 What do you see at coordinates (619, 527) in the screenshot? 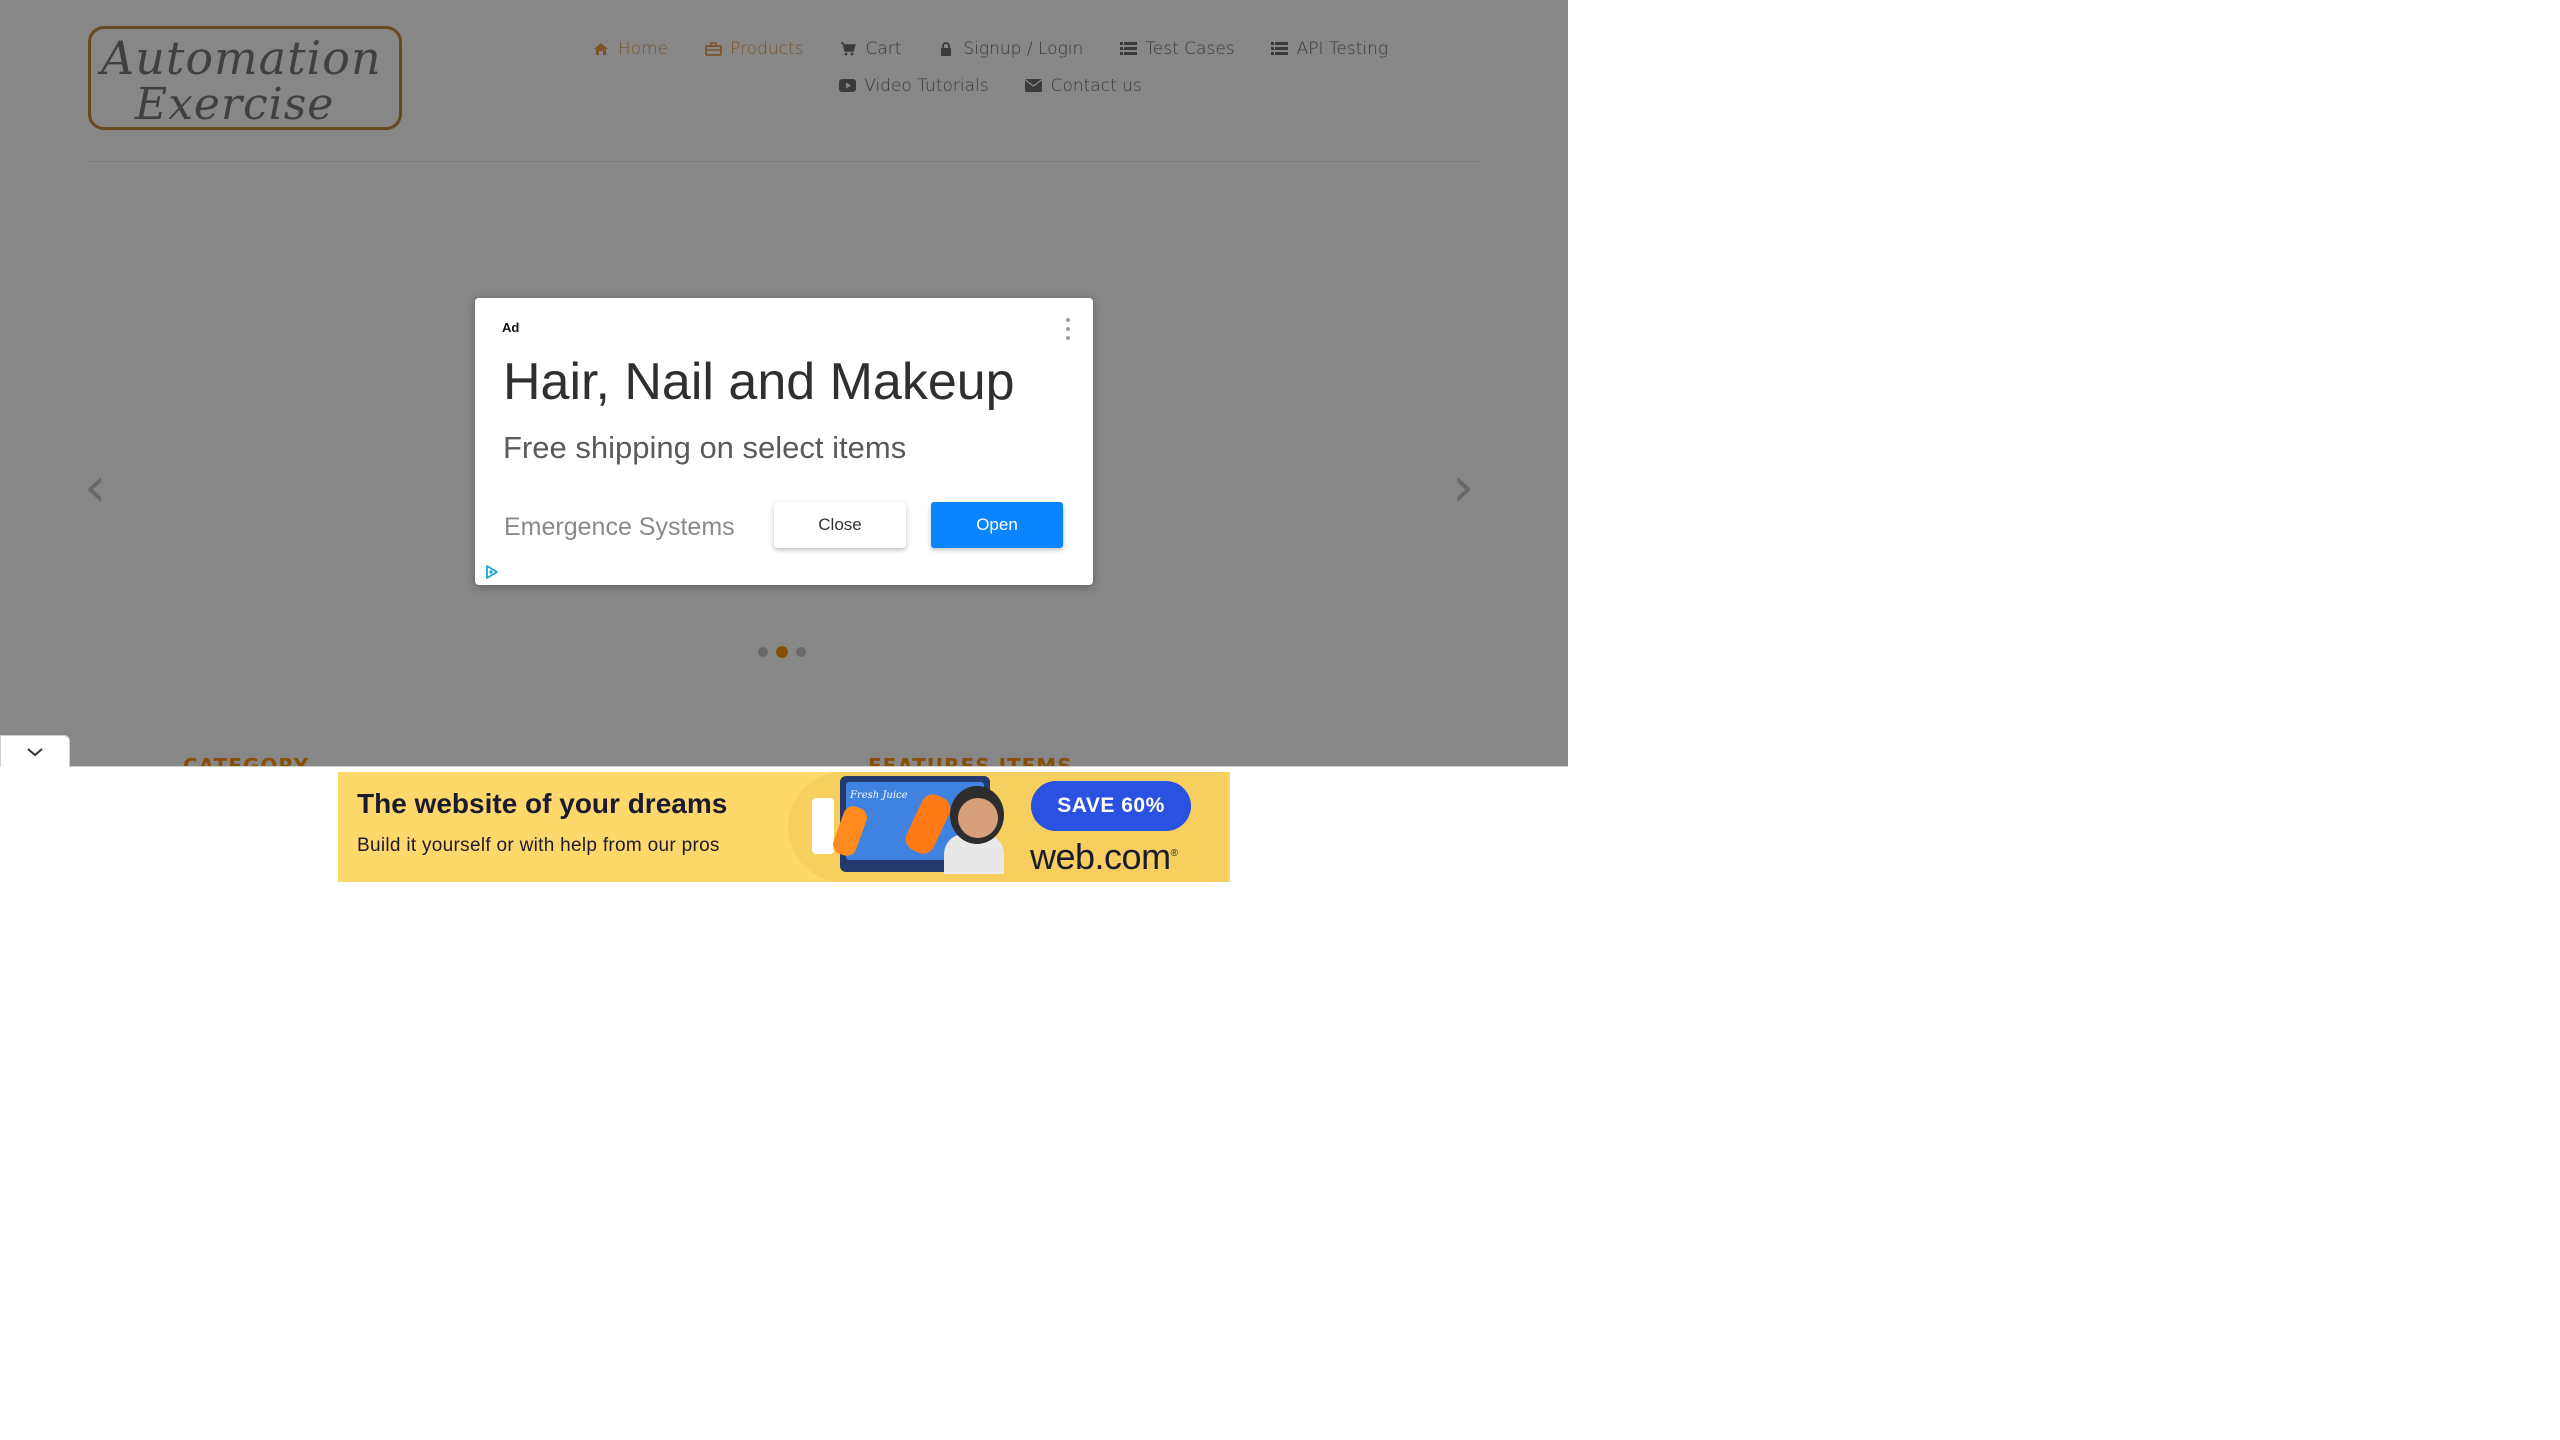
I see `ad-advertiser: Emergence Systems` at bounding box center [619, 527].